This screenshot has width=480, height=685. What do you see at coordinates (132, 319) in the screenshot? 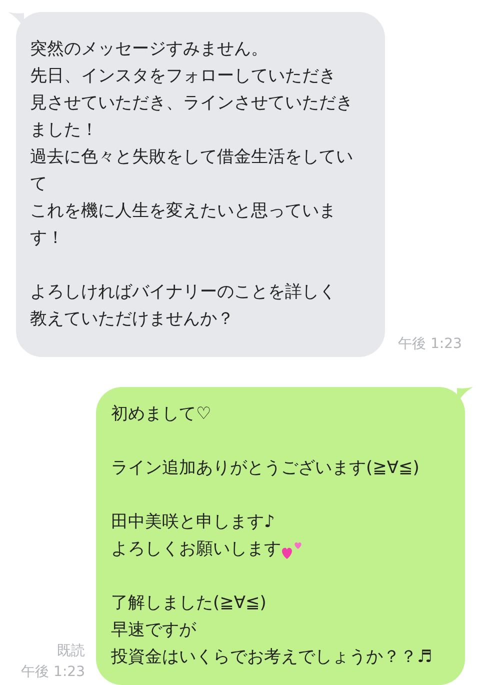
I see `message-line: 教えていただけませんか？` at bounding box center [132, 319].